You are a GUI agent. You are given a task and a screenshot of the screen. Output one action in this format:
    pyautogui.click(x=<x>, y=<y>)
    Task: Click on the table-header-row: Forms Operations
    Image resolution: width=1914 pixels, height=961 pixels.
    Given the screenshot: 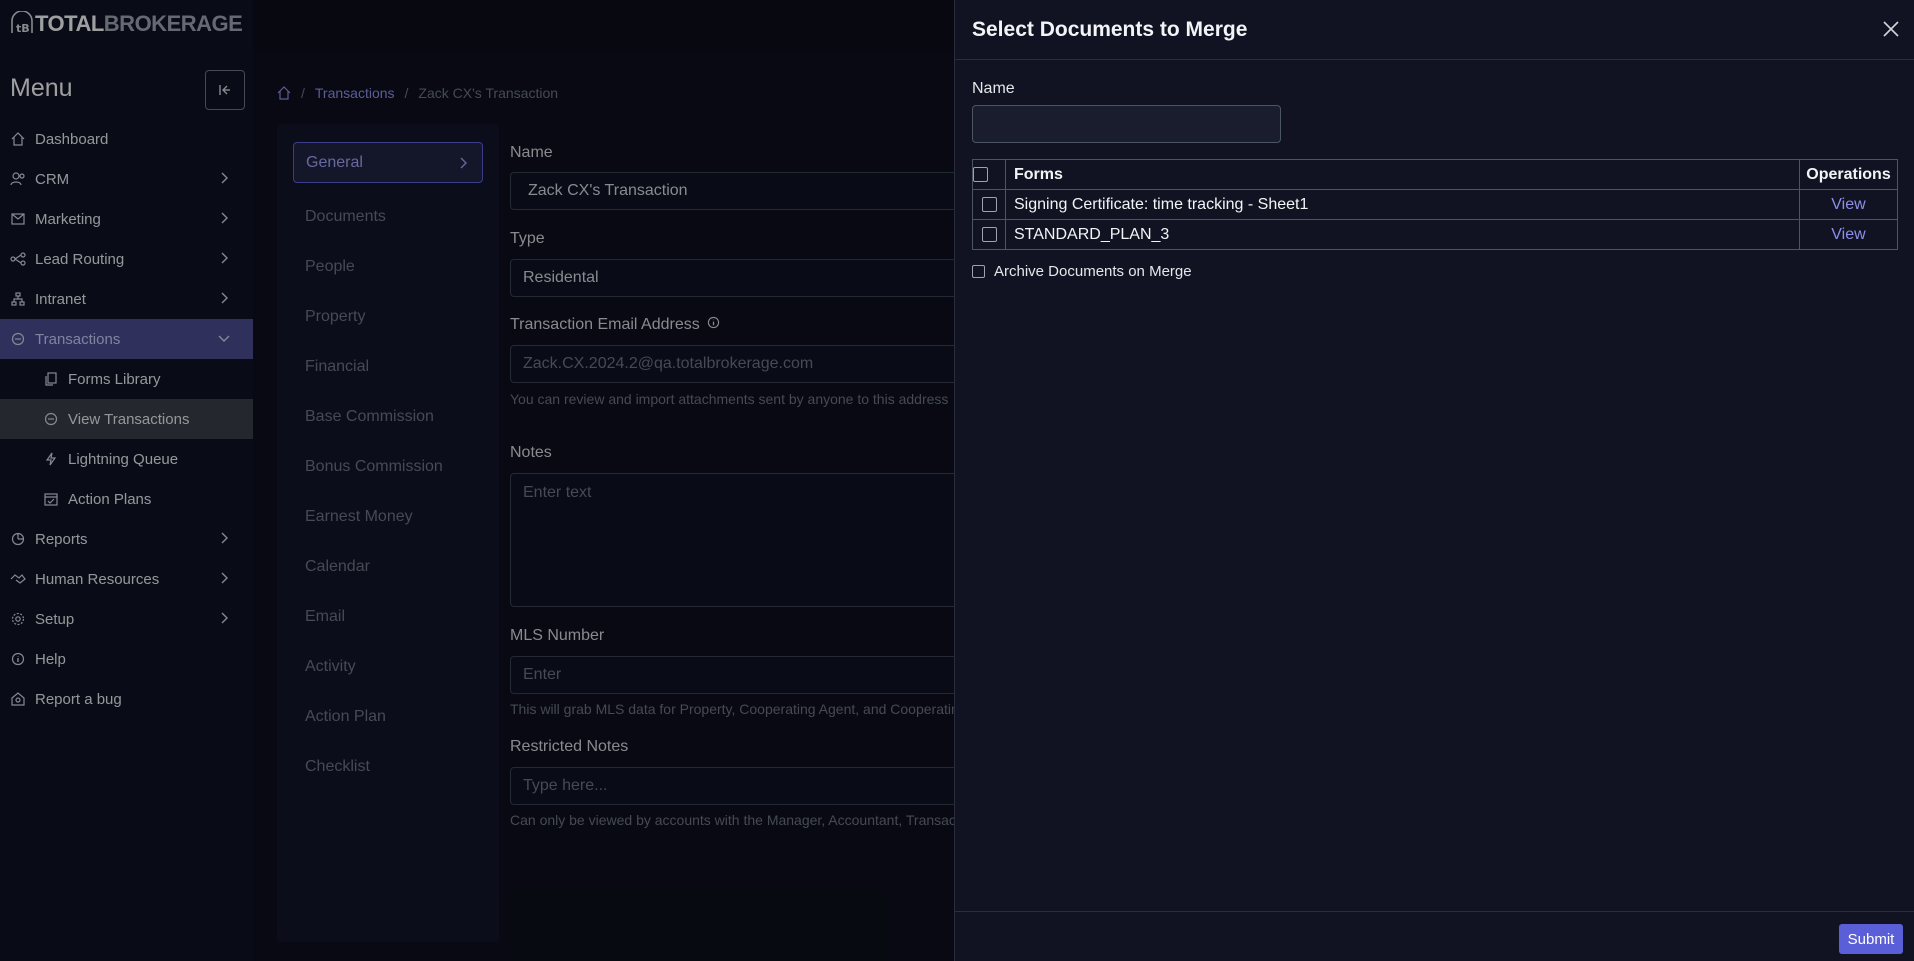 What is the action you would take?
    pyautogui.click(x=1435, y=174)
    